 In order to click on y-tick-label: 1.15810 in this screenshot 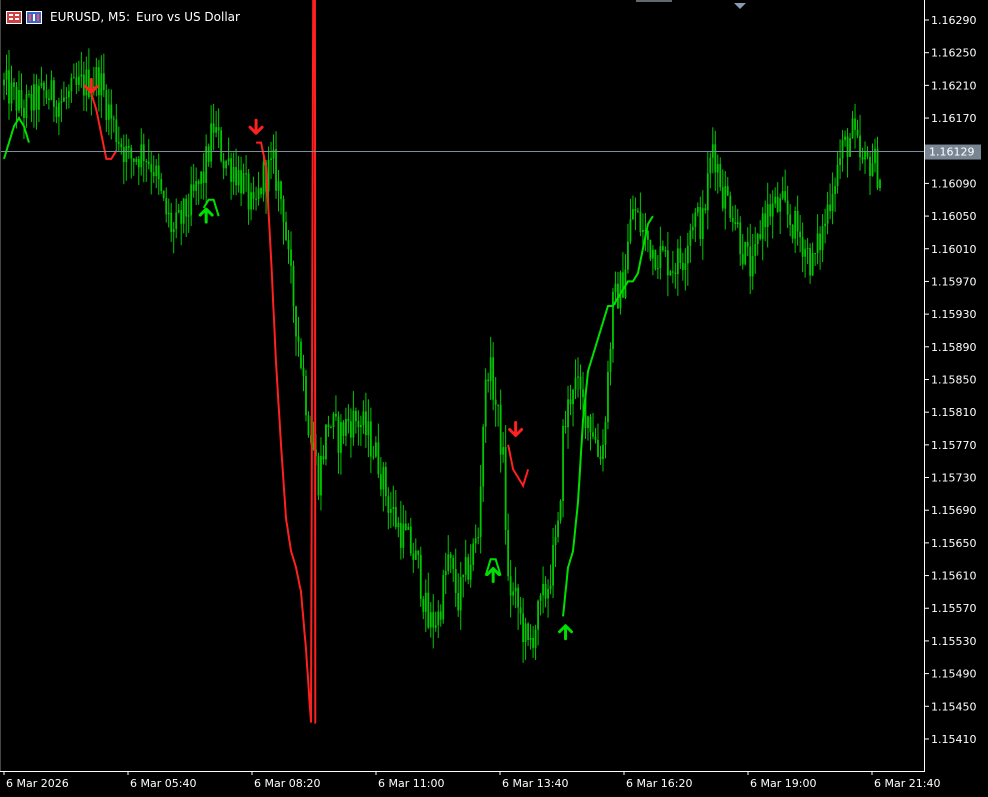, I will do `click(954, 412)`.